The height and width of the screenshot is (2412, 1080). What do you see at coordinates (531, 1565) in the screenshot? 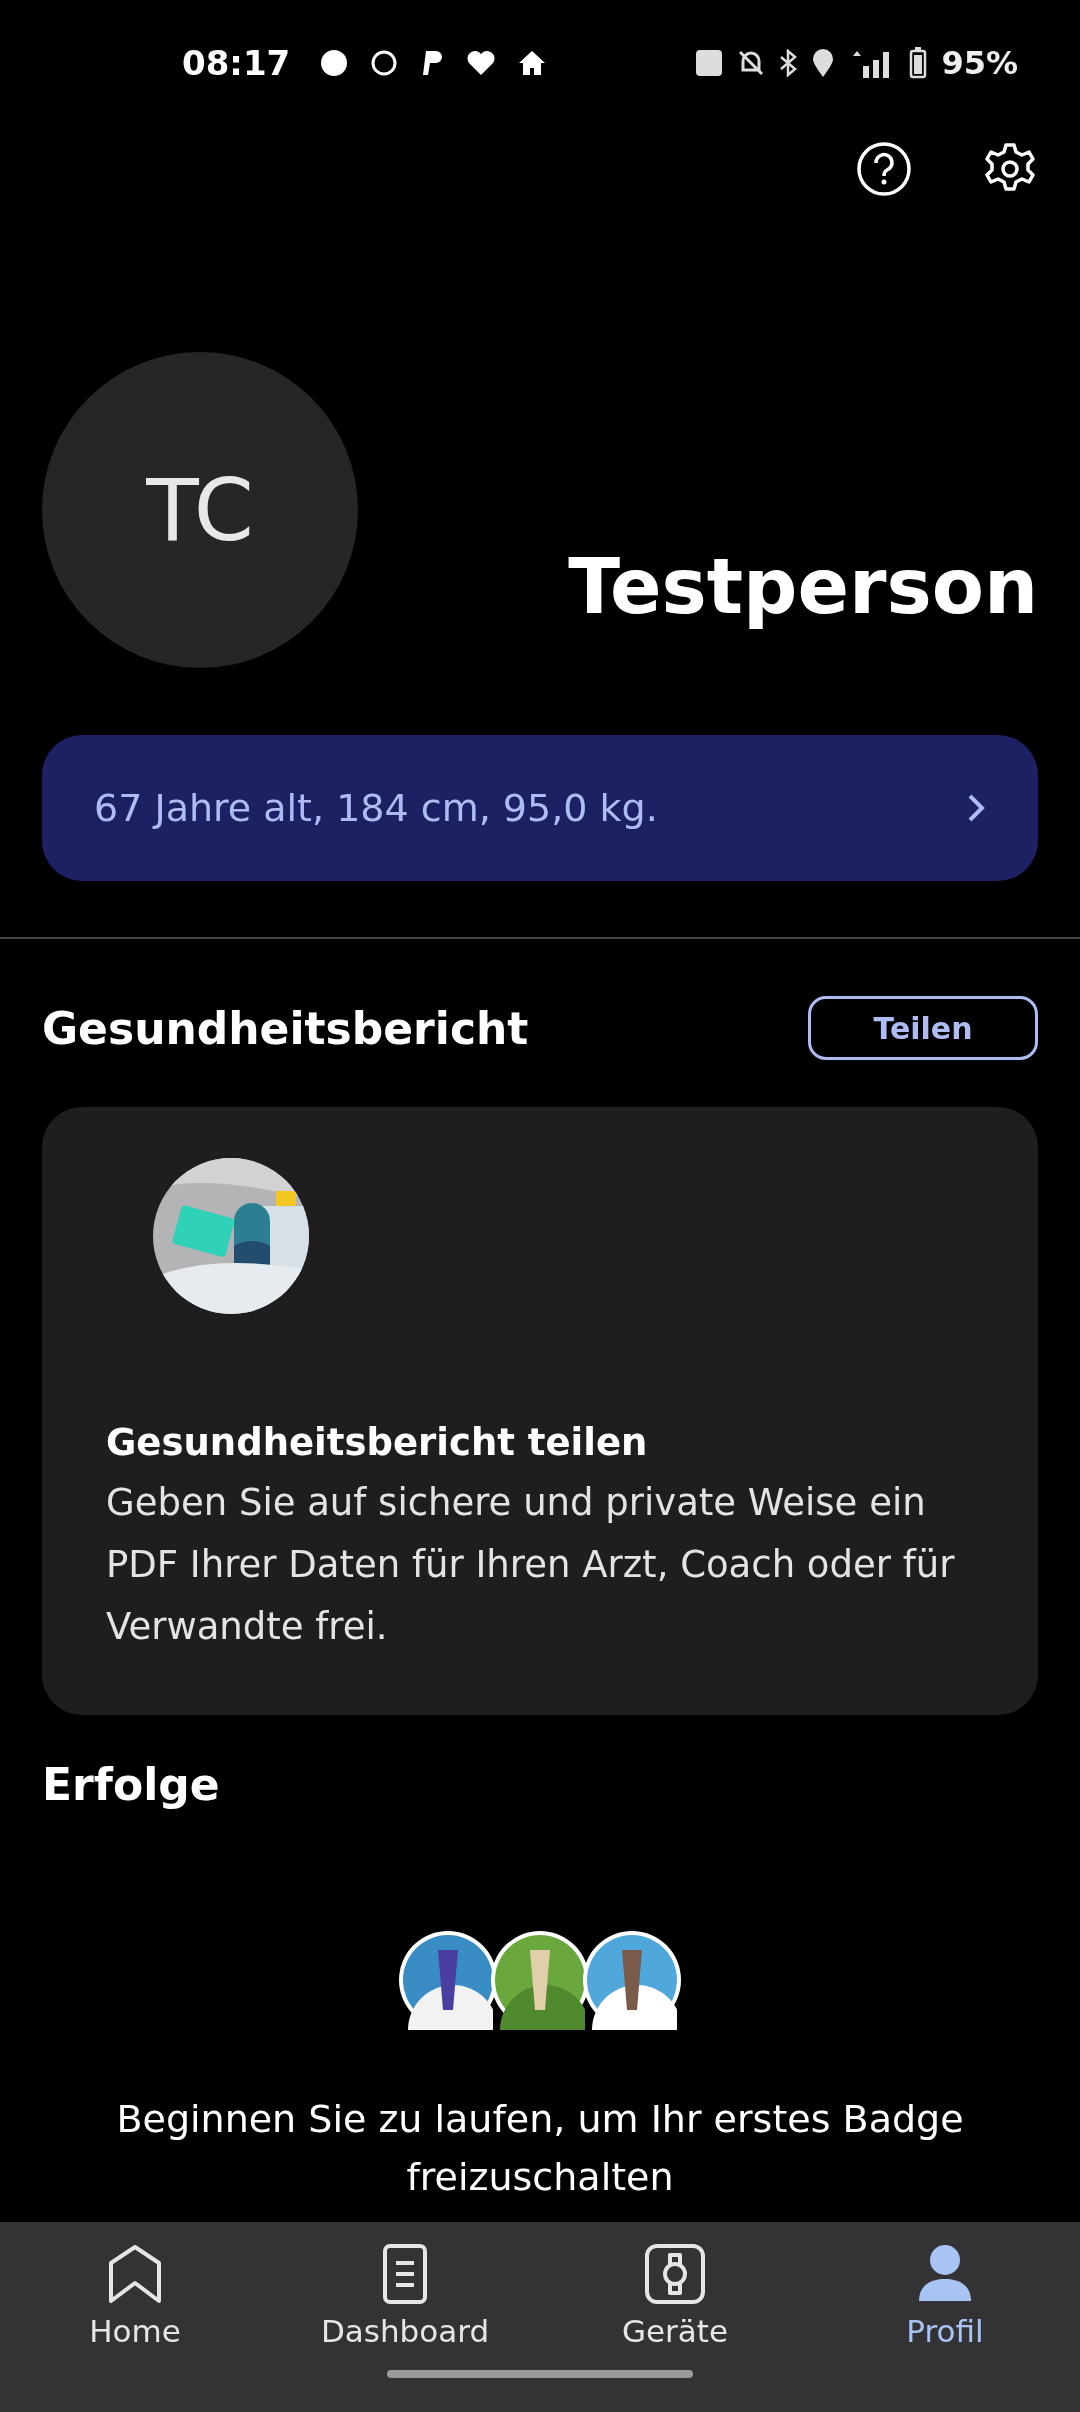
I see `card-text: Geben Sie auf sichere und private Weise ein PDF Ihrer Daten für Ihren Arzt, Coach oder für Verwandte frei.` at bounding box center [531, 1565].